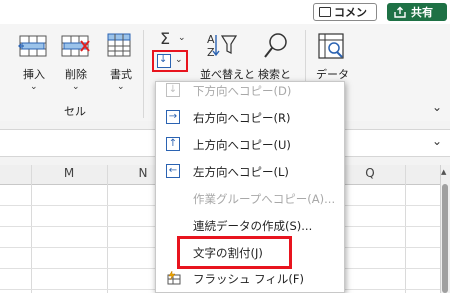 Image resolution: width=450 pixels, height=293 pixels. I want to click on share-icon, so click(400, 12).